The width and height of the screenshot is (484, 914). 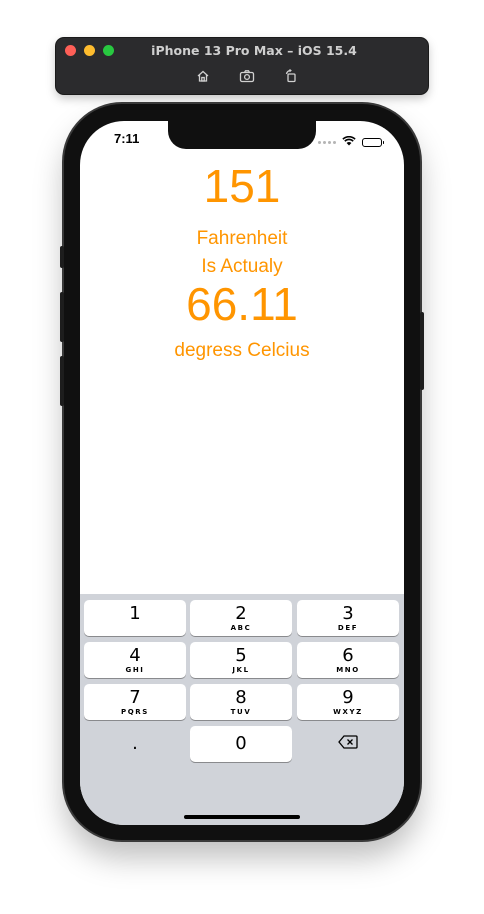 What do you see at coordinates (348, 711) in the screenshot?
I see `key-letters: WXYZ` at bounding box center [348, 711].